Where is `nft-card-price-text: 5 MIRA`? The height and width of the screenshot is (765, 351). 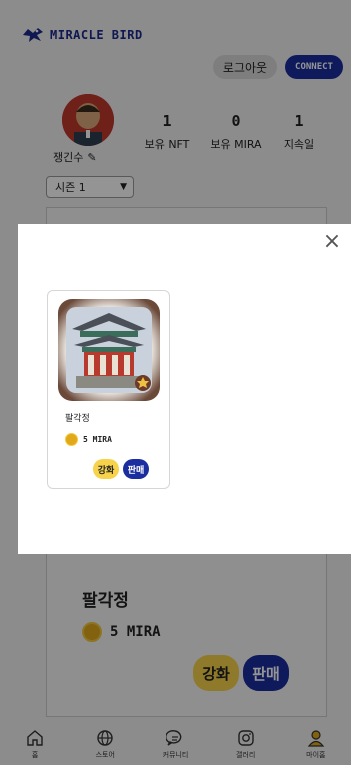
nft-card-price-text: 5 MIRA is located at coordinates (97, 439).